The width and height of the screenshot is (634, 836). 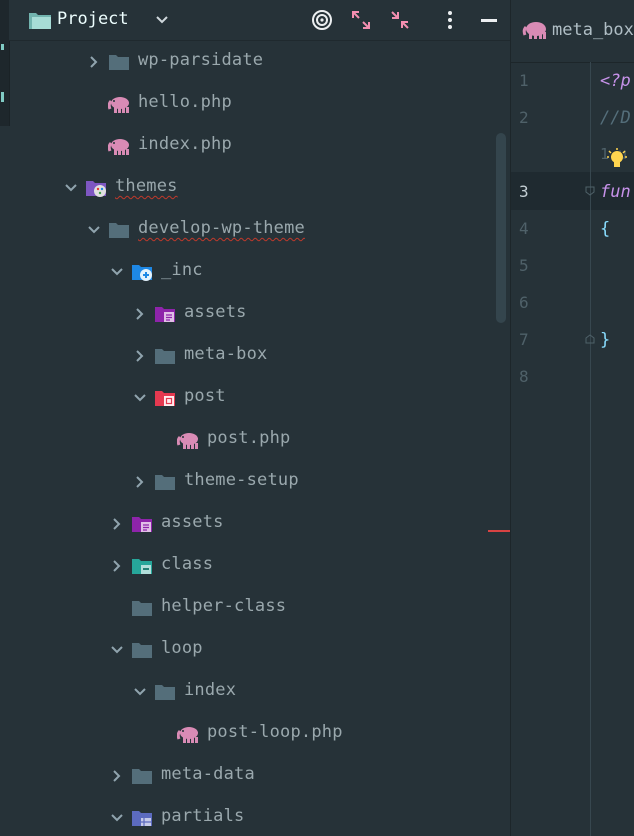 I want to click on error-stripe-mark, so click(x=499, y=531).